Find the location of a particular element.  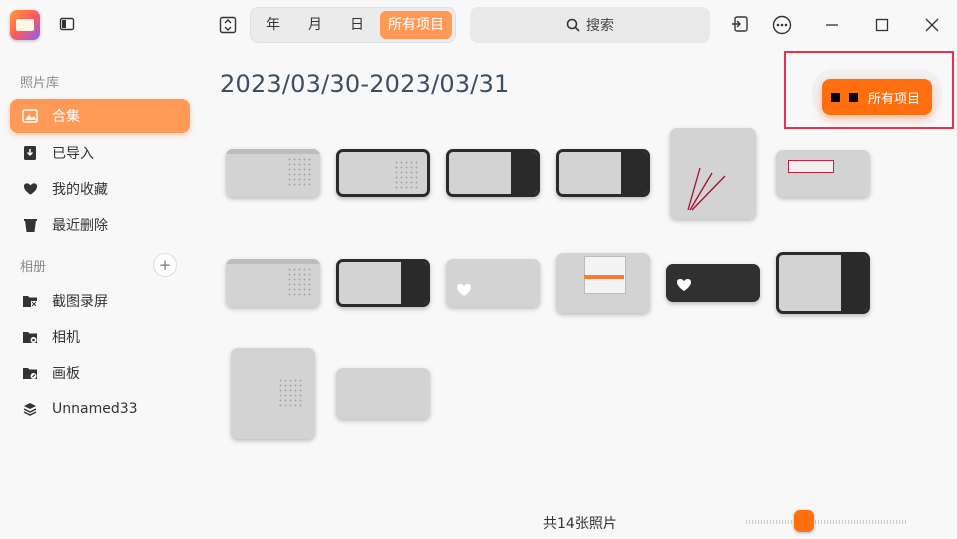

photo-count-label: 共14张照片 is located at coordinates (580, 524).